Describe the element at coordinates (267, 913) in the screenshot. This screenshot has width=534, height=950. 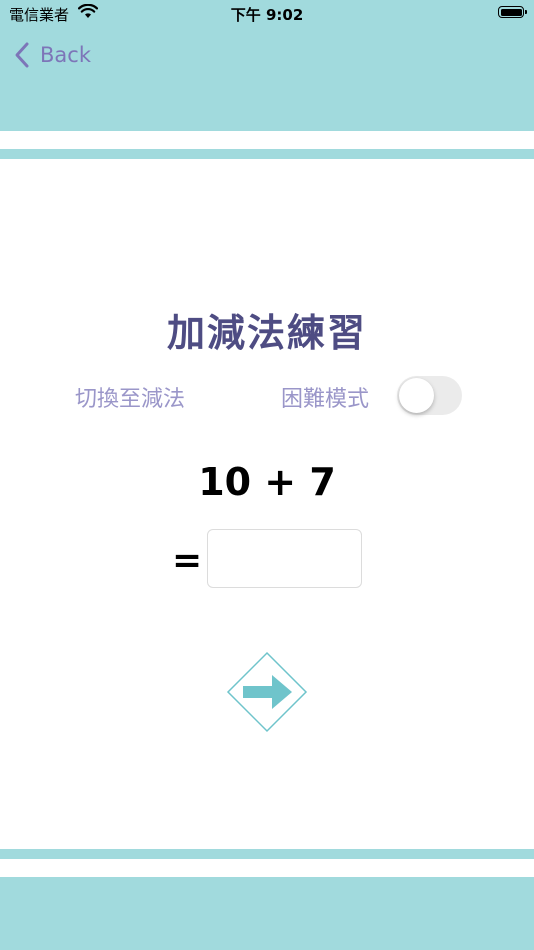
I see `footer-bar` at that location.